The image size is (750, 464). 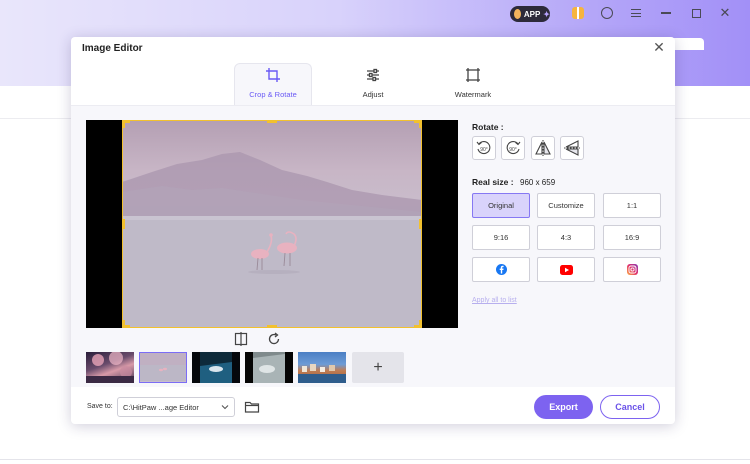 I want to click on flip-horizontal-icon, so click(x=543, y=148).